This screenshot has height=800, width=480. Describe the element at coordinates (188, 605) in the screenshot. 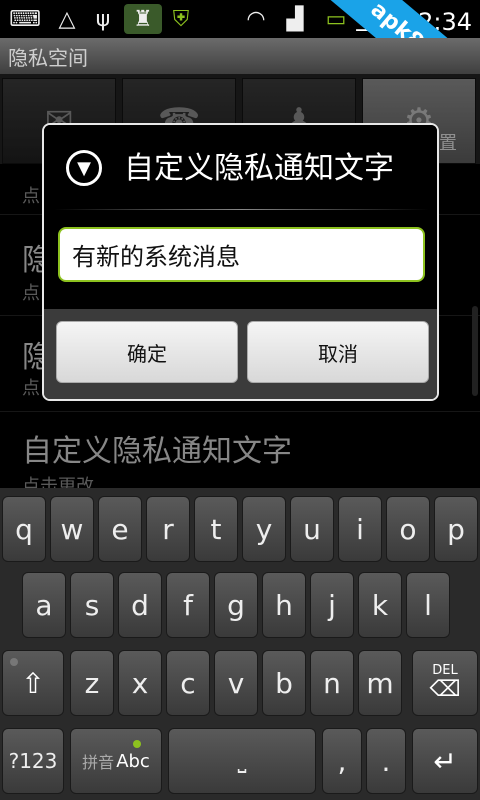

I see `key-f: f` at that location.